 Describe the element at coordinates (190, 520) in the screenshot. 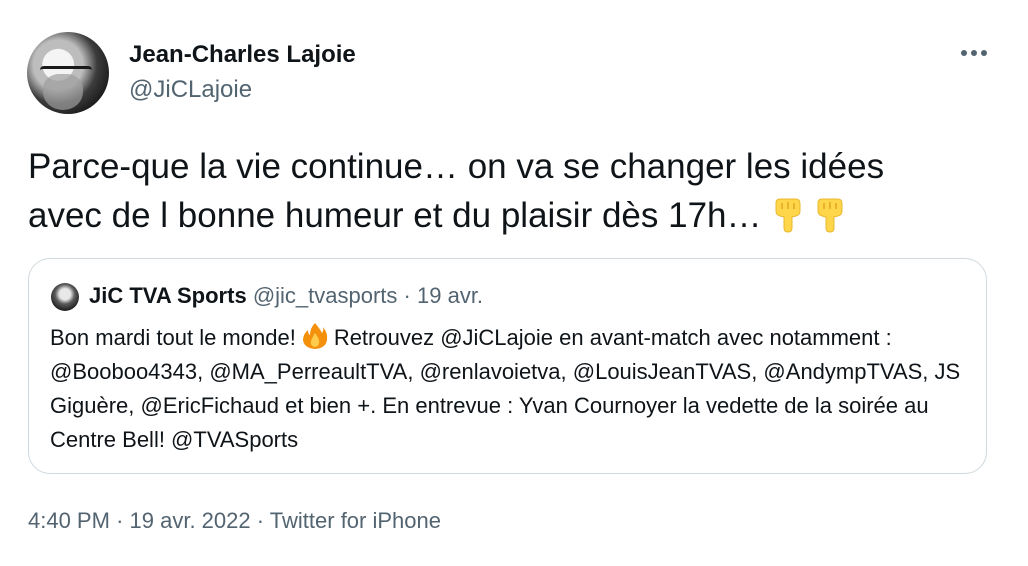

I see `tweet-date: 19 avr. 2022` at that location.